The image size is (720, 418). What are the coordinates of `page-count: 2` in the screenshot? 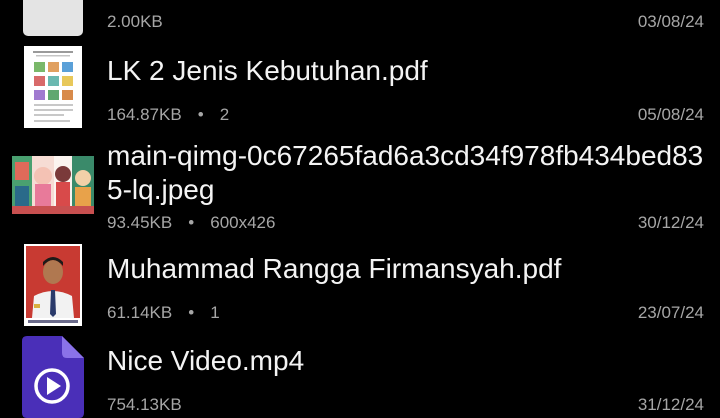 It's located at (224, 114).